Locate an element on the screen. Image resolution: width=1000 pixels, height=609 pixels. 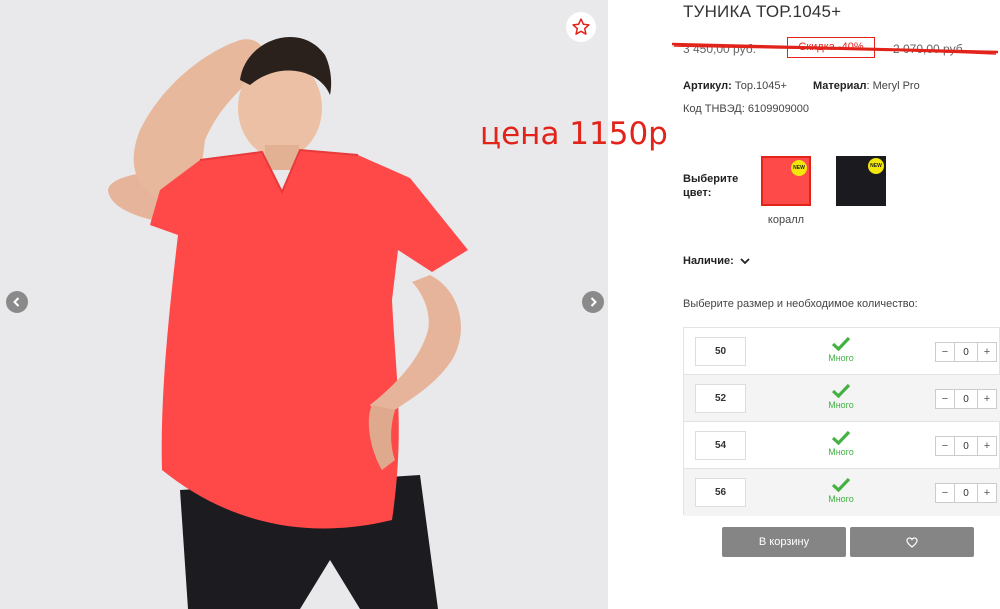
size-option: 50 is located at coordinates (720, 351).